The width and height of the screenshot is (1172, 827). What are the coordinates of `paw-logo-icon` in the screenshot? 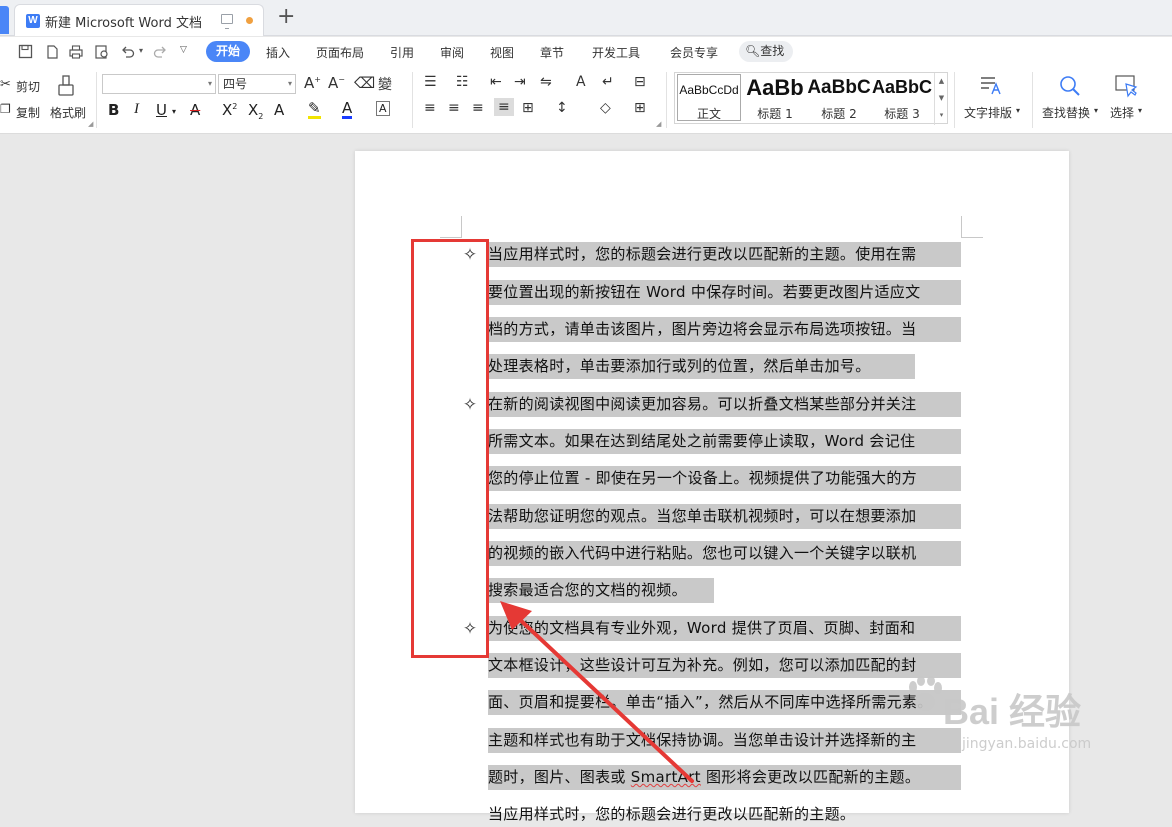 It's located at (925, 693).